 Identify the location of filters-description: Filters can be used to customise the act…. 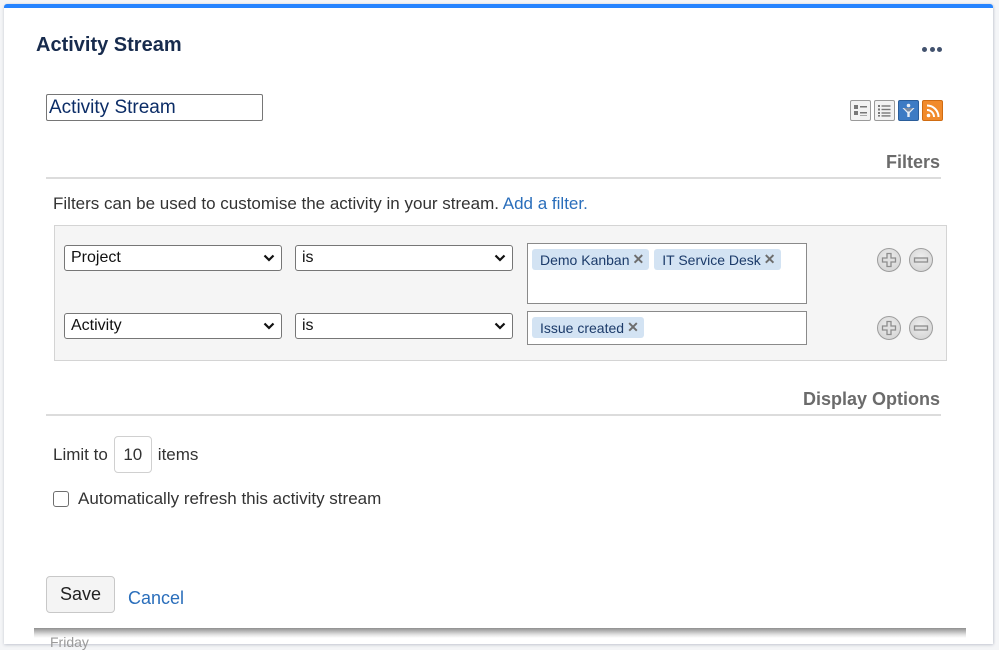
(320, 204).